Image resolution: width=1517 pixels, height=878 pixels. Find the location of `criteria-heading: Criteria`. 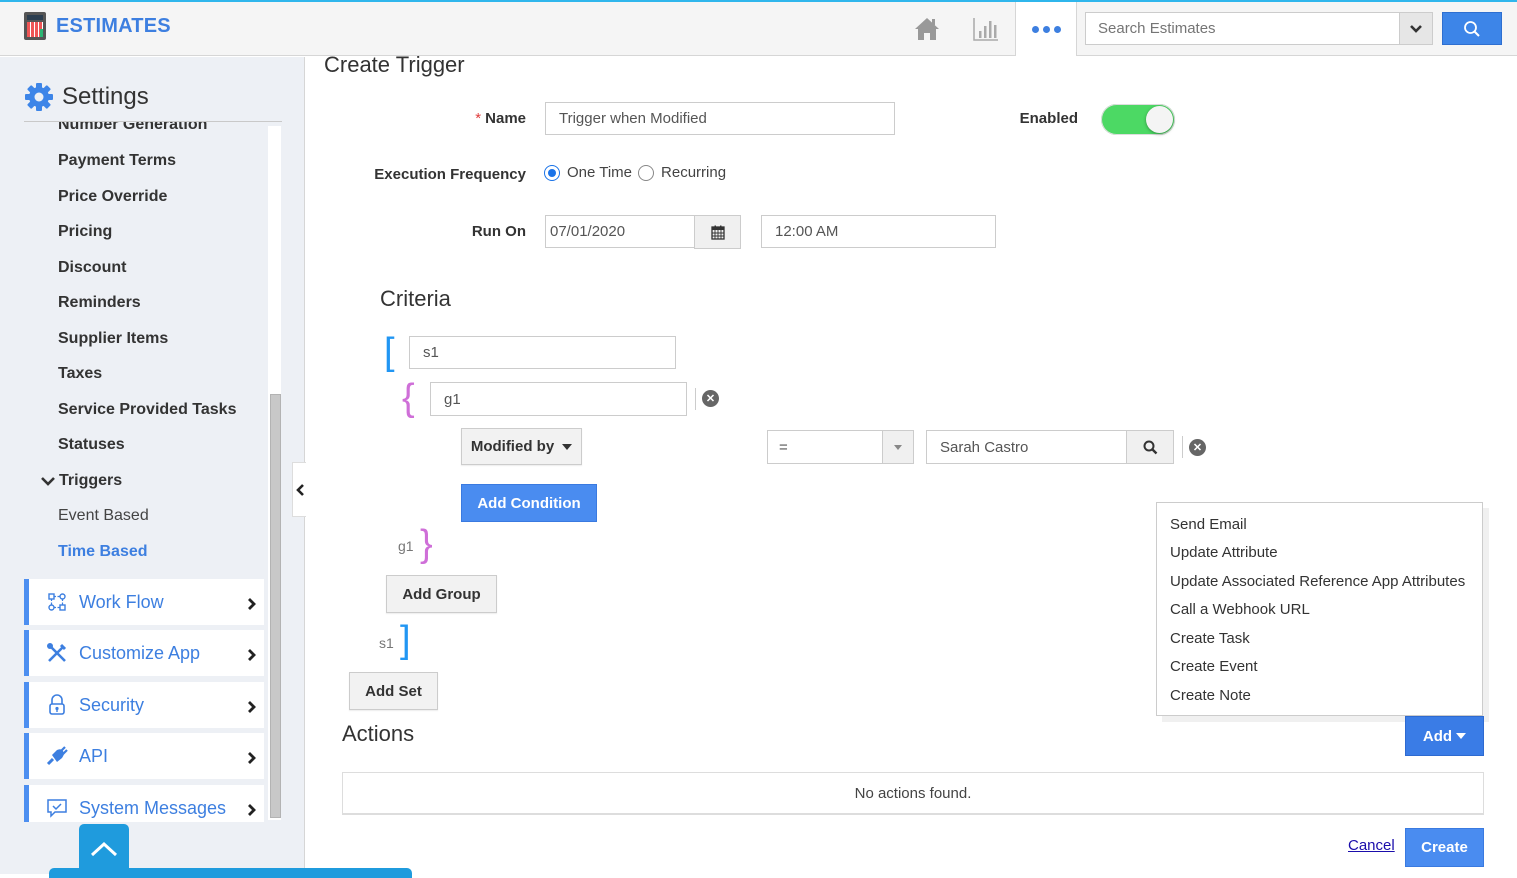

criteria-heading: Criteria is located at coordinates (415, 298).